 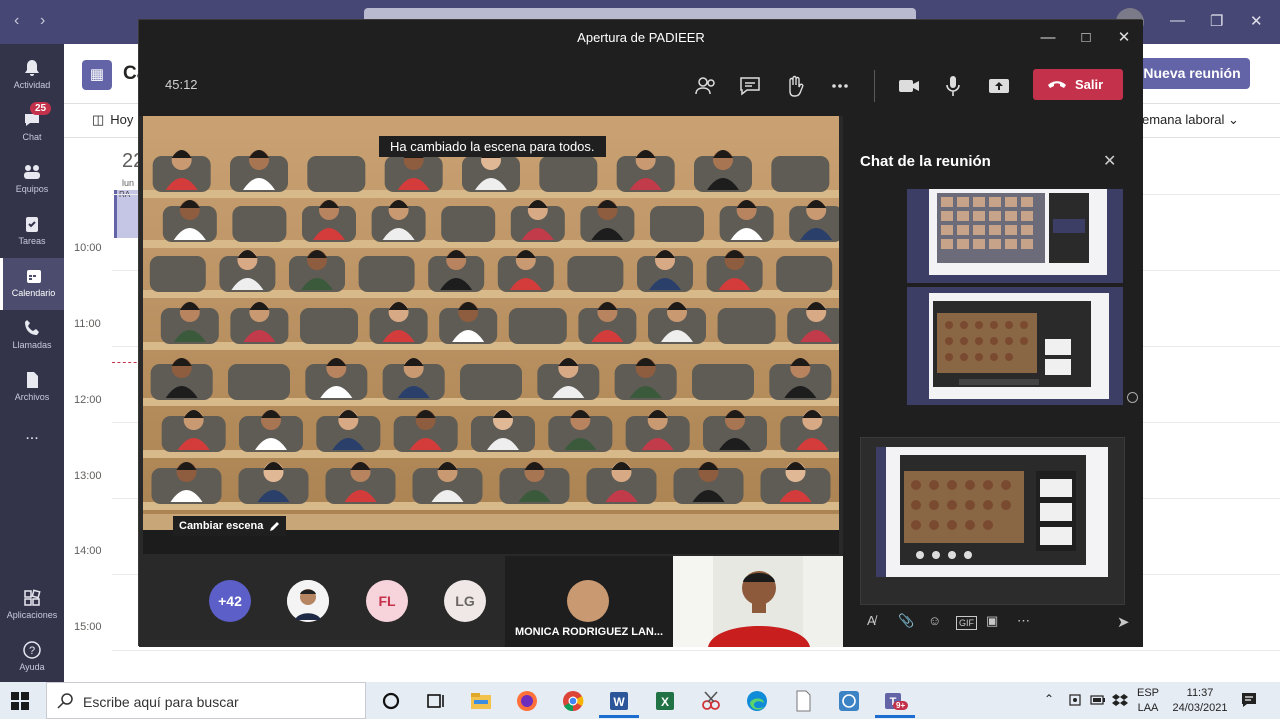 What do you see at coordinates (32, 172) in the screenshot?
I see `teams-icon` at bounding box center [32, 172].